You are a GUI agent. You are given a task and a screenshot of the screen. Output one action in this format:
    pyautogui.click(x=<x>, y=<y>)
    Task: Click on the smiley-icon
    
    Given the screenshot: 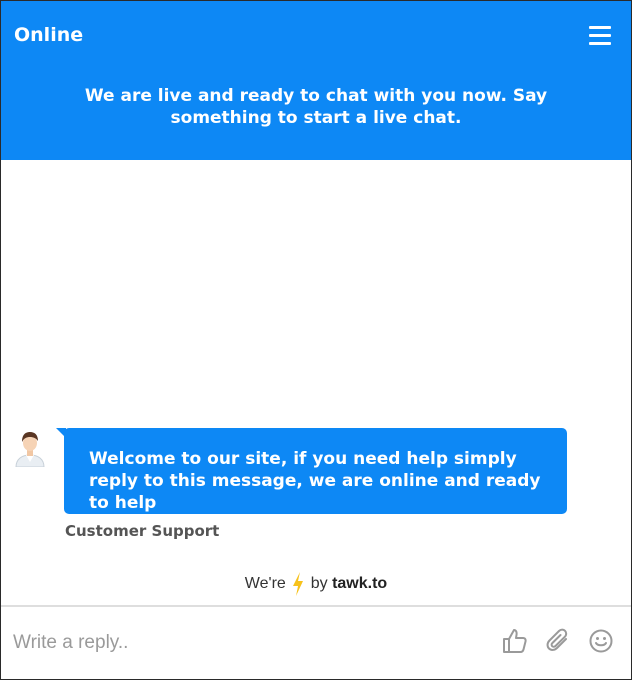 What is the action you would take?
    pyautogui.click(x=601, y=641)
    